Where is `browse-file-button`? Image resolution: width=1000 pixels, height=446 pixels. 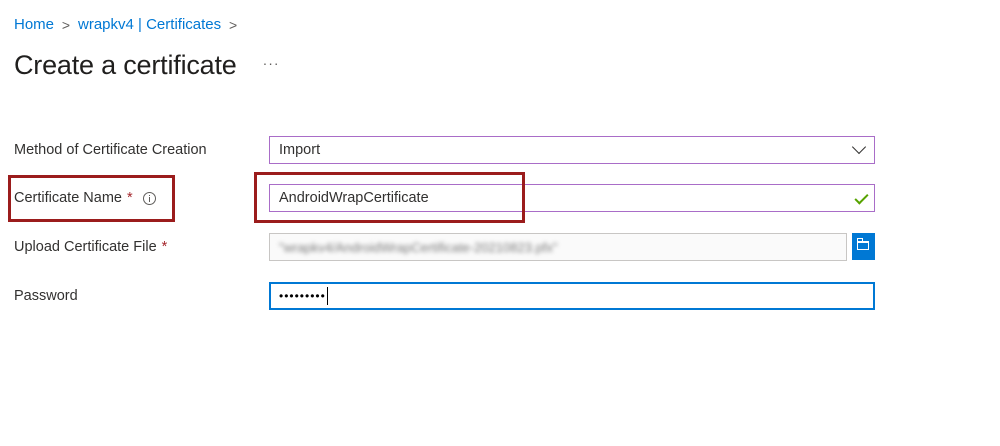 browse-file-button is located at coordinates (863, 246).